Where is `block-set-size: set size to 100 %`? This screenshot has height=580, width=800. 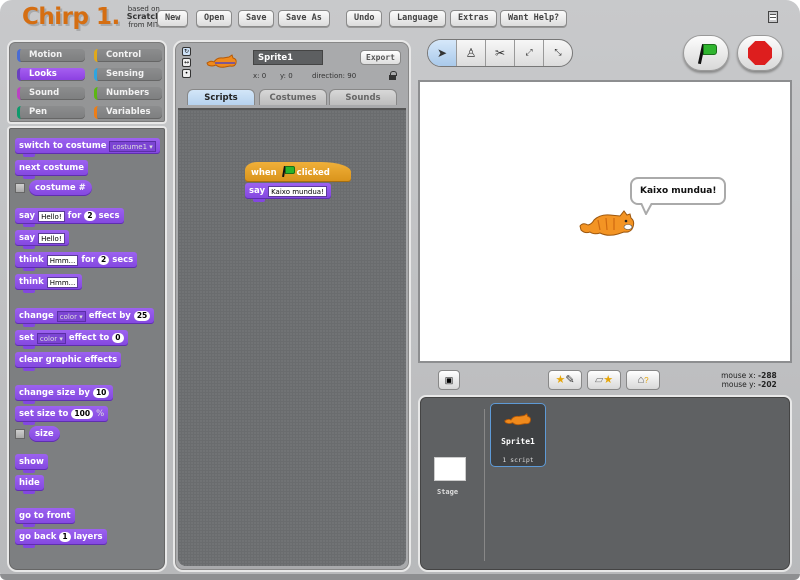
block-set-size: set size to 100 % is located at coordinates (62, 415).